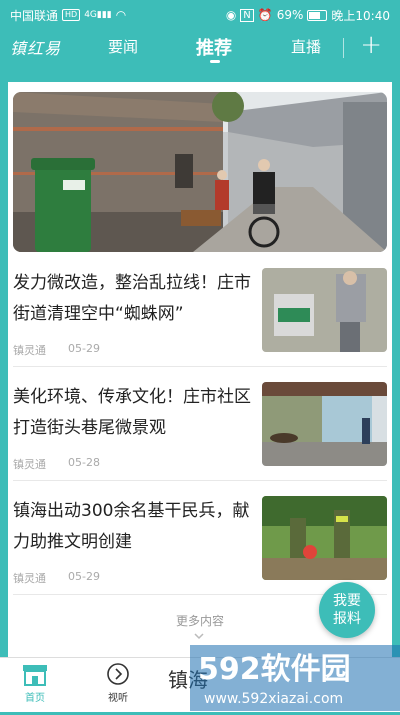 This screenshot has height=715, width=400. What do you see at coordinates (214, 47) in the screenshot?
I see `tab-recommend: 推荐` at bounding box center [214, 47].